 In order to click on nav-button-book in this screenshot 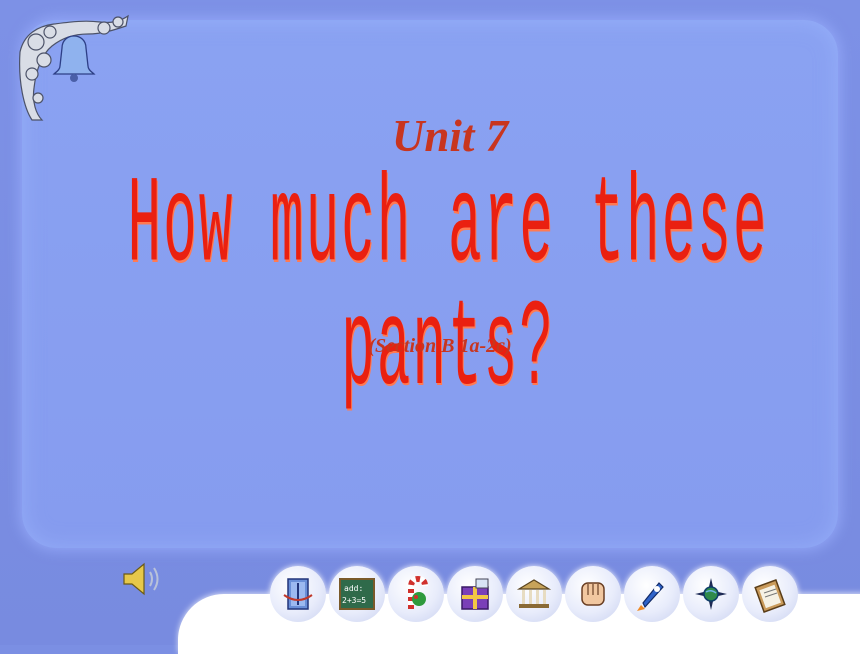, I will do `click(298, 594)`.